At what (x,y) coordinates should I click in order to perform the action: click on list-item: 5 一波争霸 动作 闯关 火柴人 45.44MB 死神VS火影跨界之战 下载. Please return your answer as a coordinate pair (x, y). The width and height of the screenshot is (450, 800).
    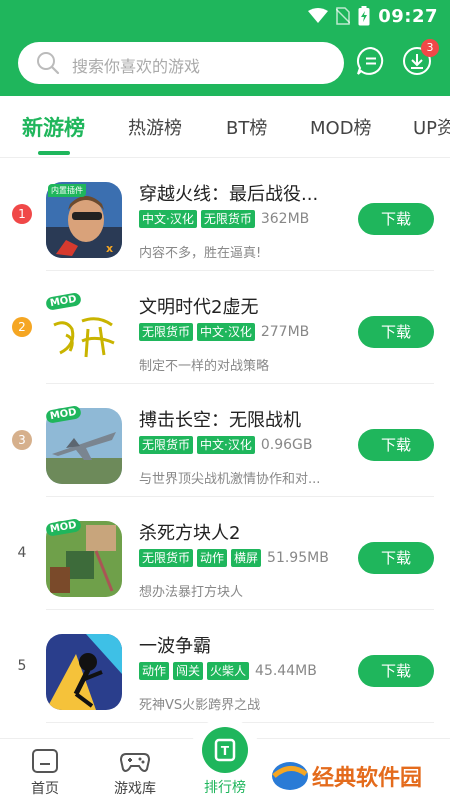
    Looking at the image, I should click on (225, 666).